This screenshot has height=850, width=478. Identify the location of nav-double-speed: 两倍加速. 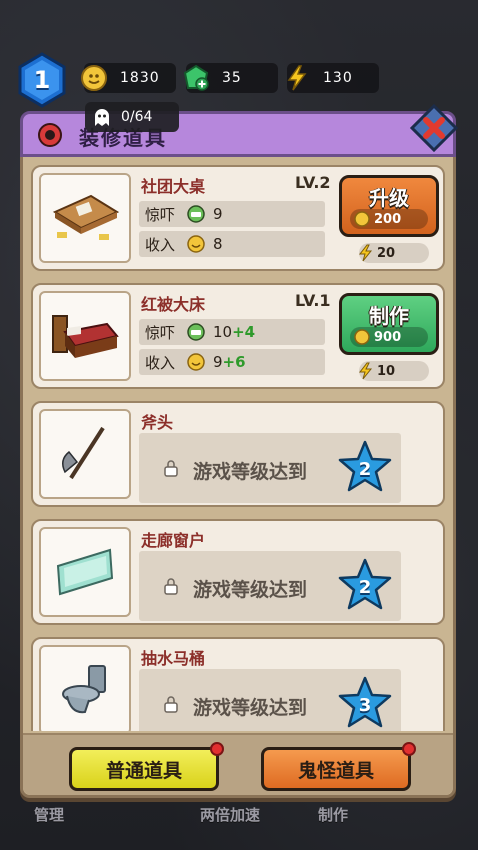
(230, 814).